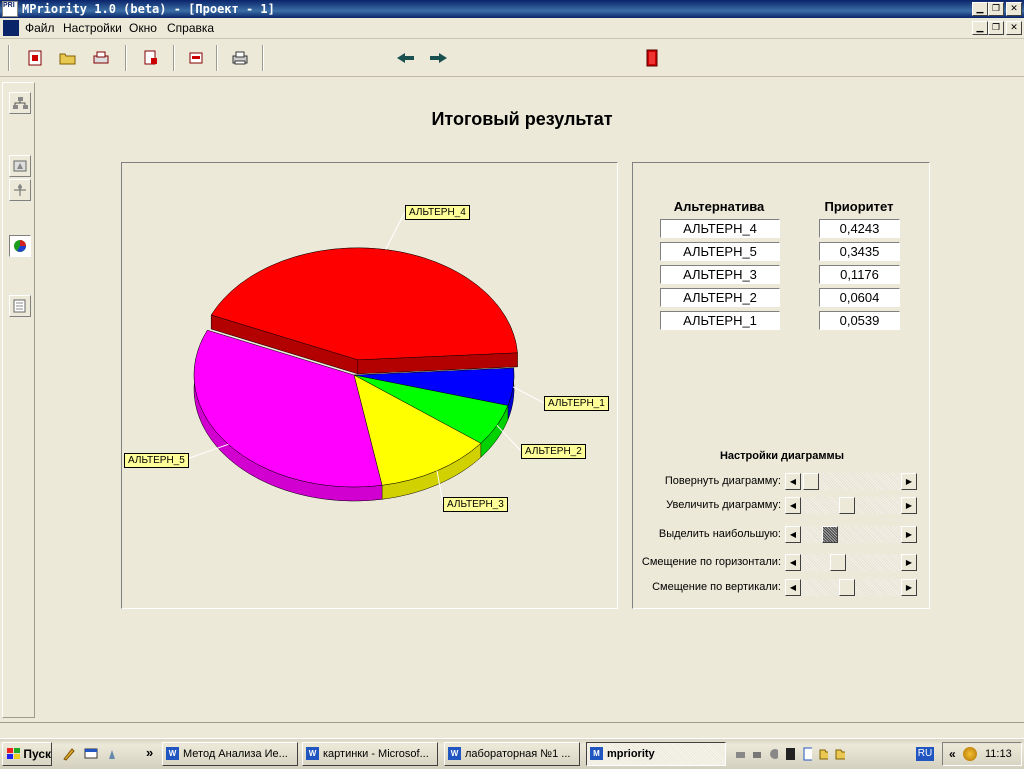 The height and width of the screenshot is (769, 1024). I want to click on quicklaunch-edit-icon, so click(69, 754).